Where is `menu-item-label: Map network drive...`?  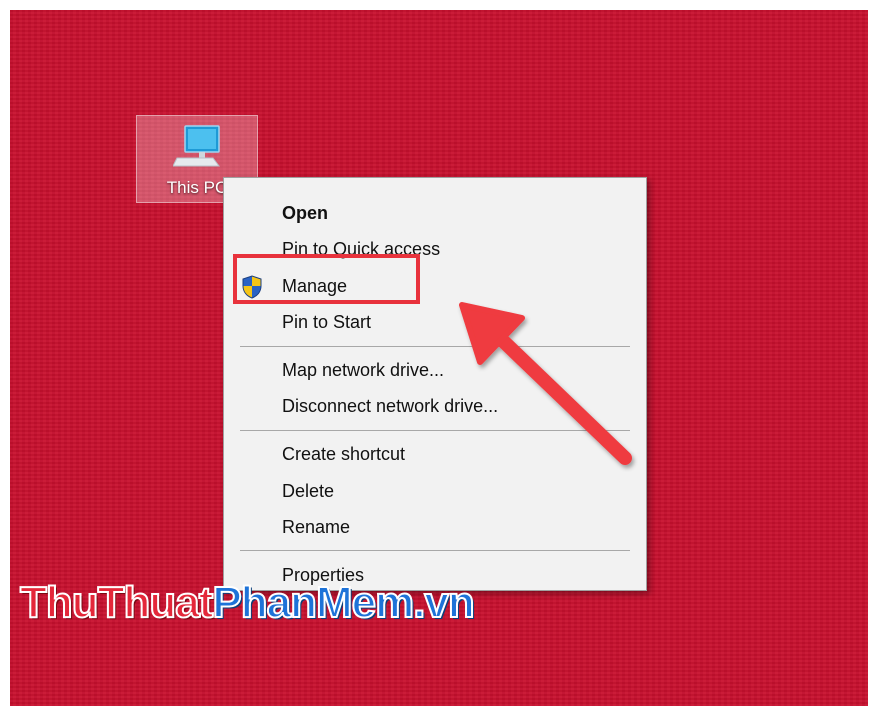
menu-item-label: Map network drive... is located at coordinates (363, 369).